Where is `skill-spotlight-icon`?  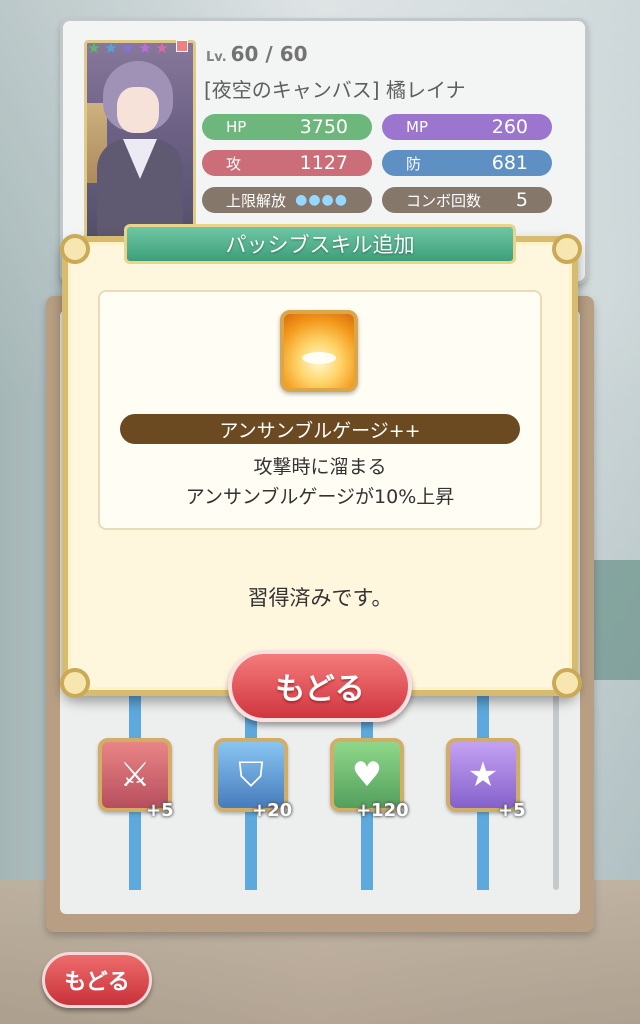
skill-spotlight-icon is located at coordinates (319, 351).